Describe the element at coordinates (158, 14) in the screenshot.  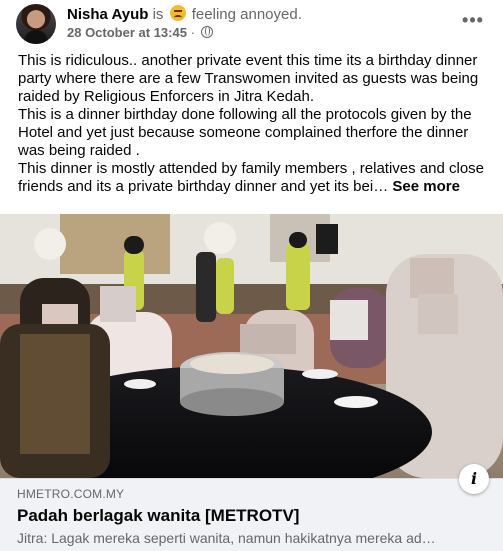
I see `feeling-prefix: is` at that location.